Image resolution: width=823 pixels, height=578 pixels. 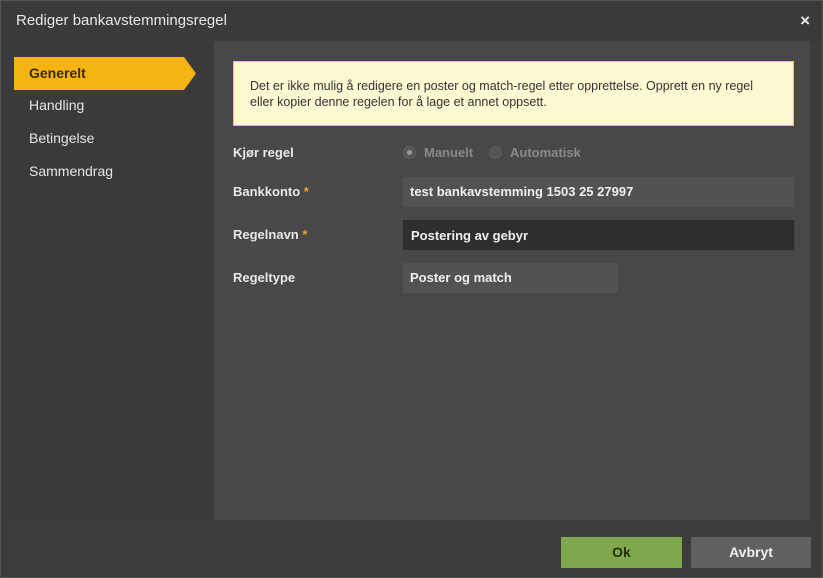 What do you see at coordinates (411, 548) in the screenshot?
I see `dialog-footer: Ok Avbryt` at bounding box center [411, 548].